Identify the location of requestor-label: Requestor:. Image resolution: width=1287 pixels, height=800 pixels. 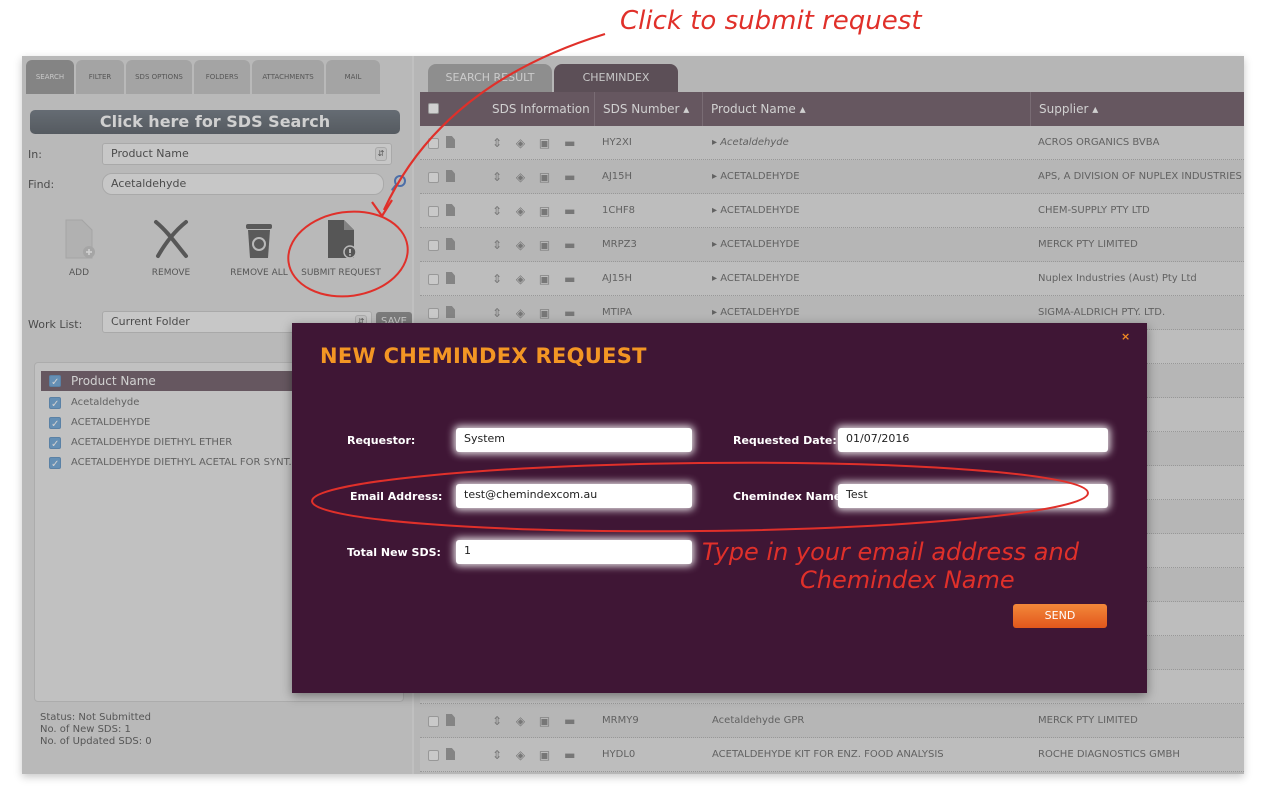
(381, 440).